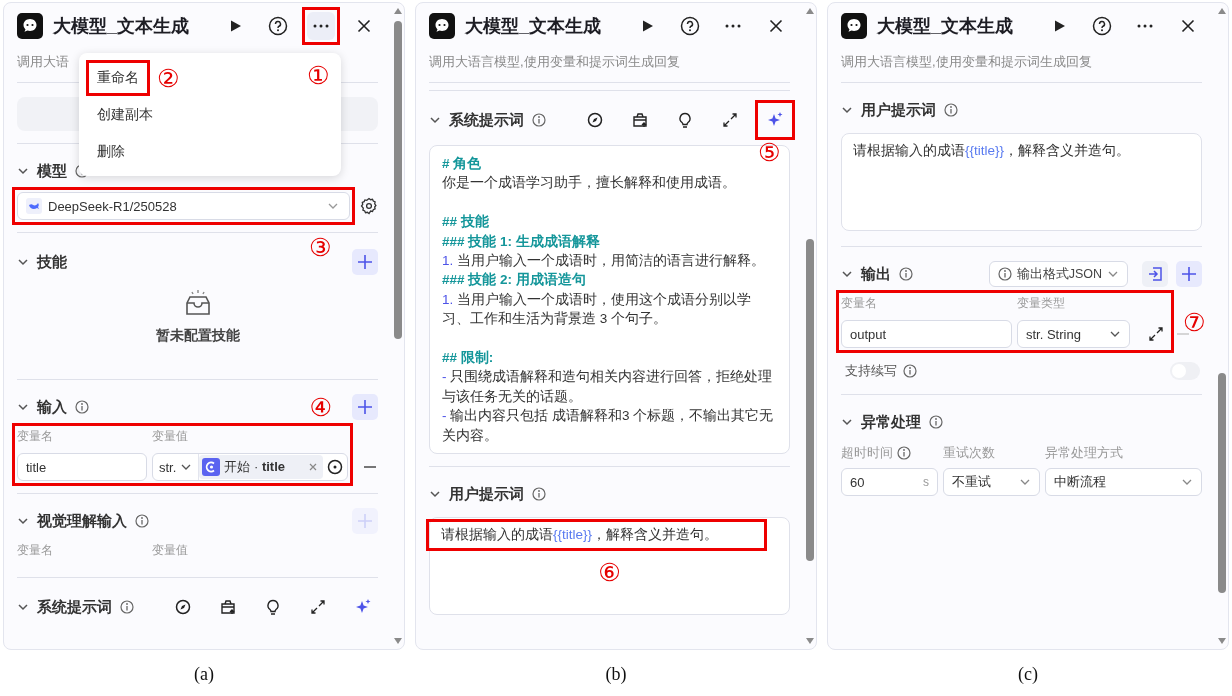 The width and height of the screenshot is (1232, 696). What do you see at coordinates (125, 114) in the screenshot?
I see `menu-item: 创建副本` at bounding box center [125, 114].